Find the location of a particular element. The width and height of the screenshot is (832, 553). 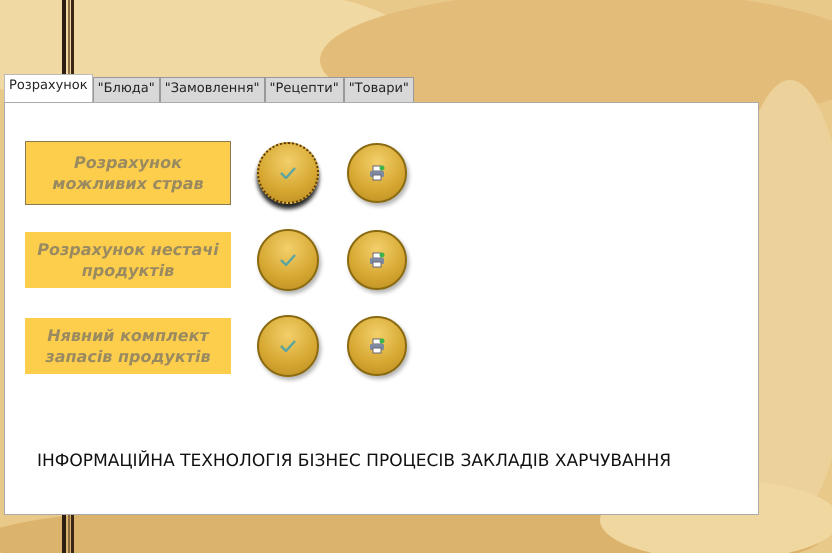

action-label: Нявний комплект запасів продуктів is located at coordinates (128, 346).